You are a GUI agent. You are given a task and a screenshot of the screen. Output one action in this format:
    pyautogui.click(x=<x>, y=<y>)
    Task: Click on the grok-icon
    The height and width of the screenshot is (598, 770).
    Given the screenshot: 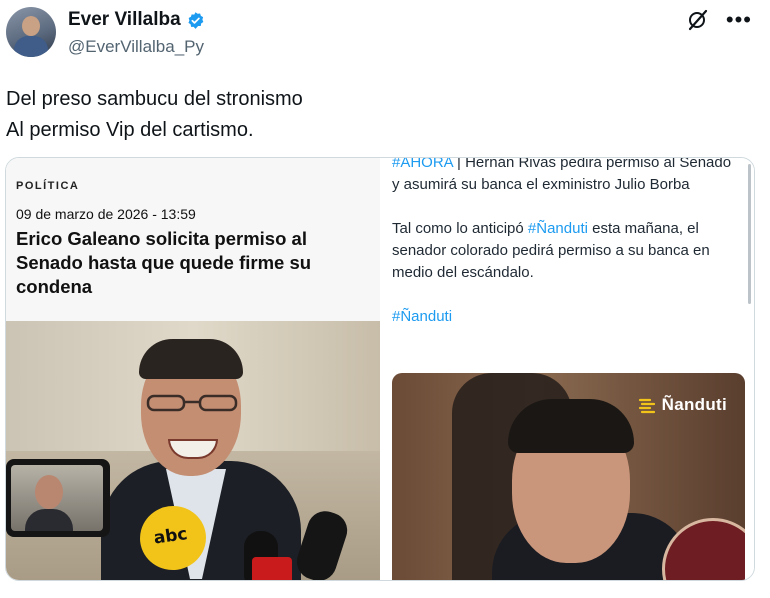 What is the action you would take?
    pyautogui.click(x=698, y=20)
    